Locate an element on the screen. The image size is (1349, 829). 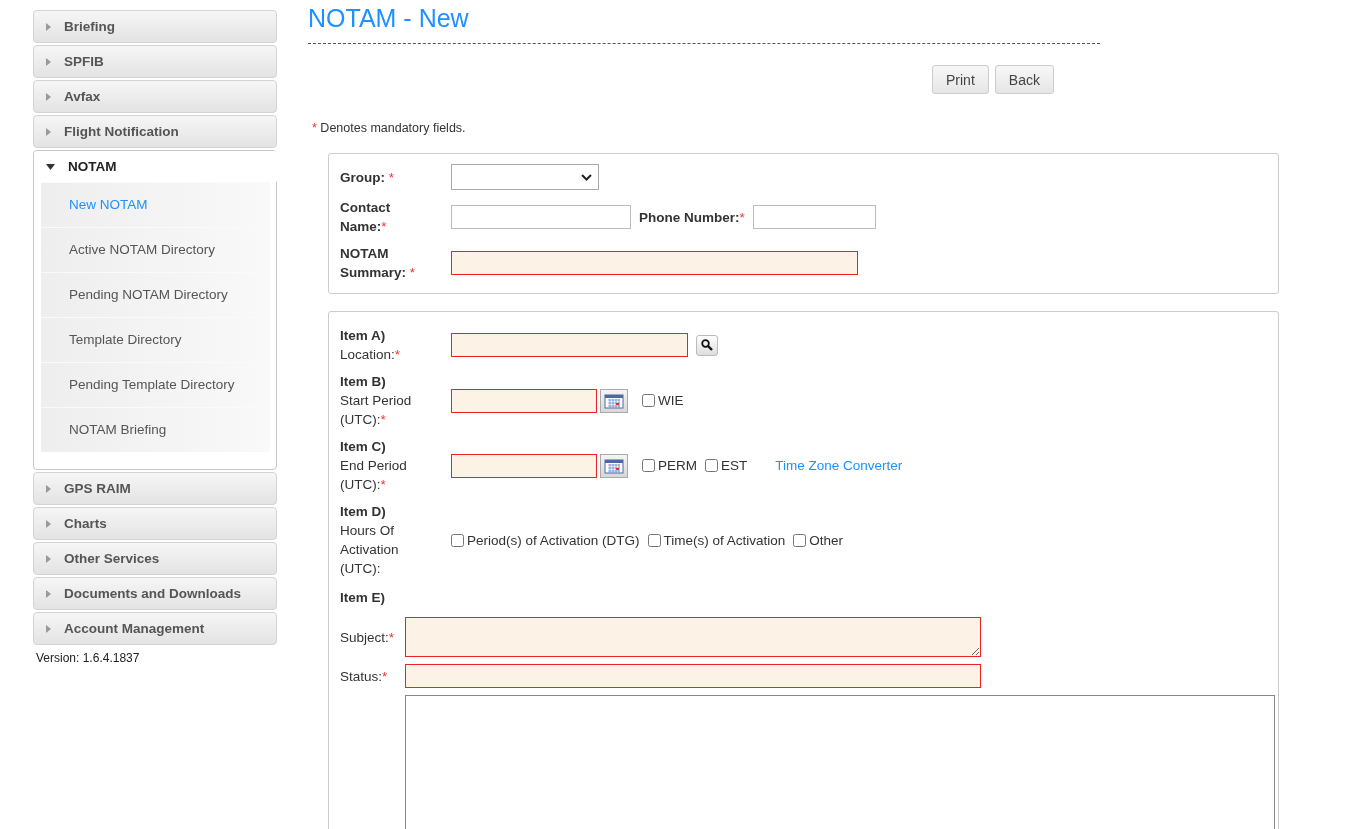
checkbox-label: Time(s) of Activation is located at coordinates (724, 540).